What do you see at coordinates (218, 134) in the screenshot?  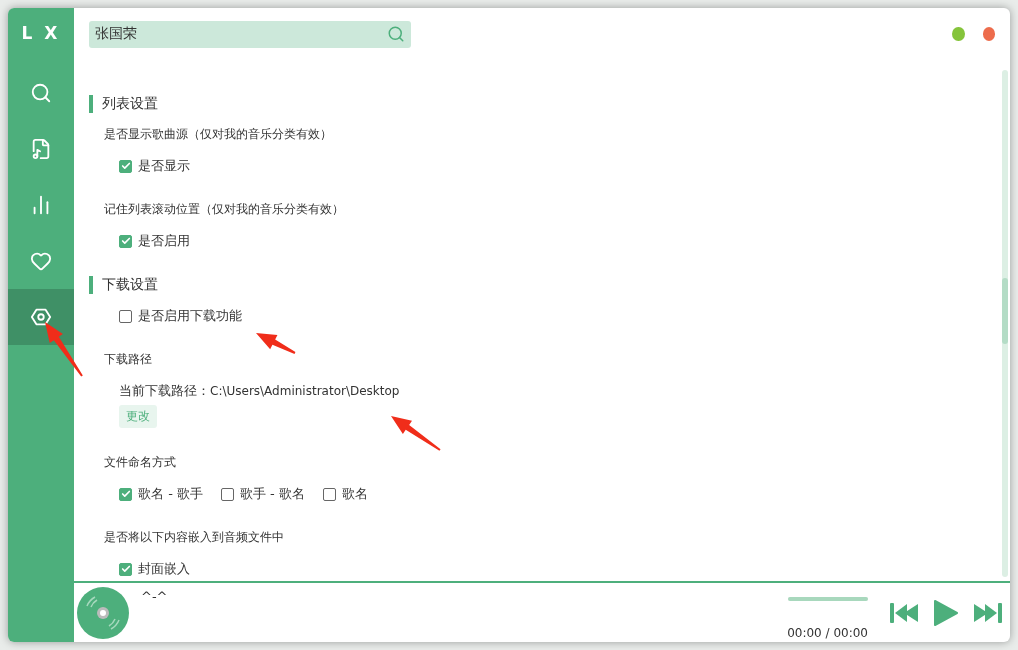 I see `setting-label: 是否显示歌曲源（仅对我的音乐分类有效）` at bounding box center [218, 134].